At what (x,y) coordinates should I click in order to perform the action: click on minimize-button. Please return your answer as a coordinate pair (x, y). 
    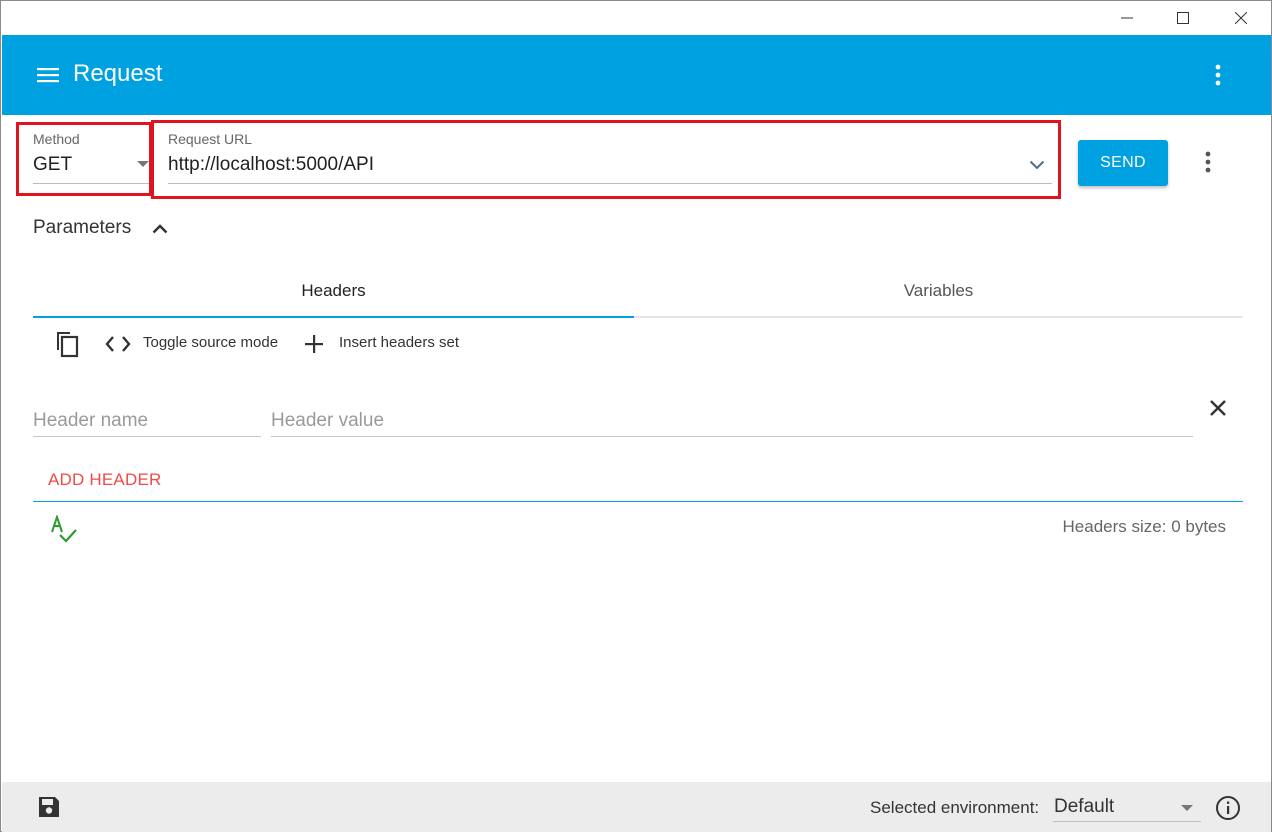
    Looking at the image, I should click on (1127, 18).